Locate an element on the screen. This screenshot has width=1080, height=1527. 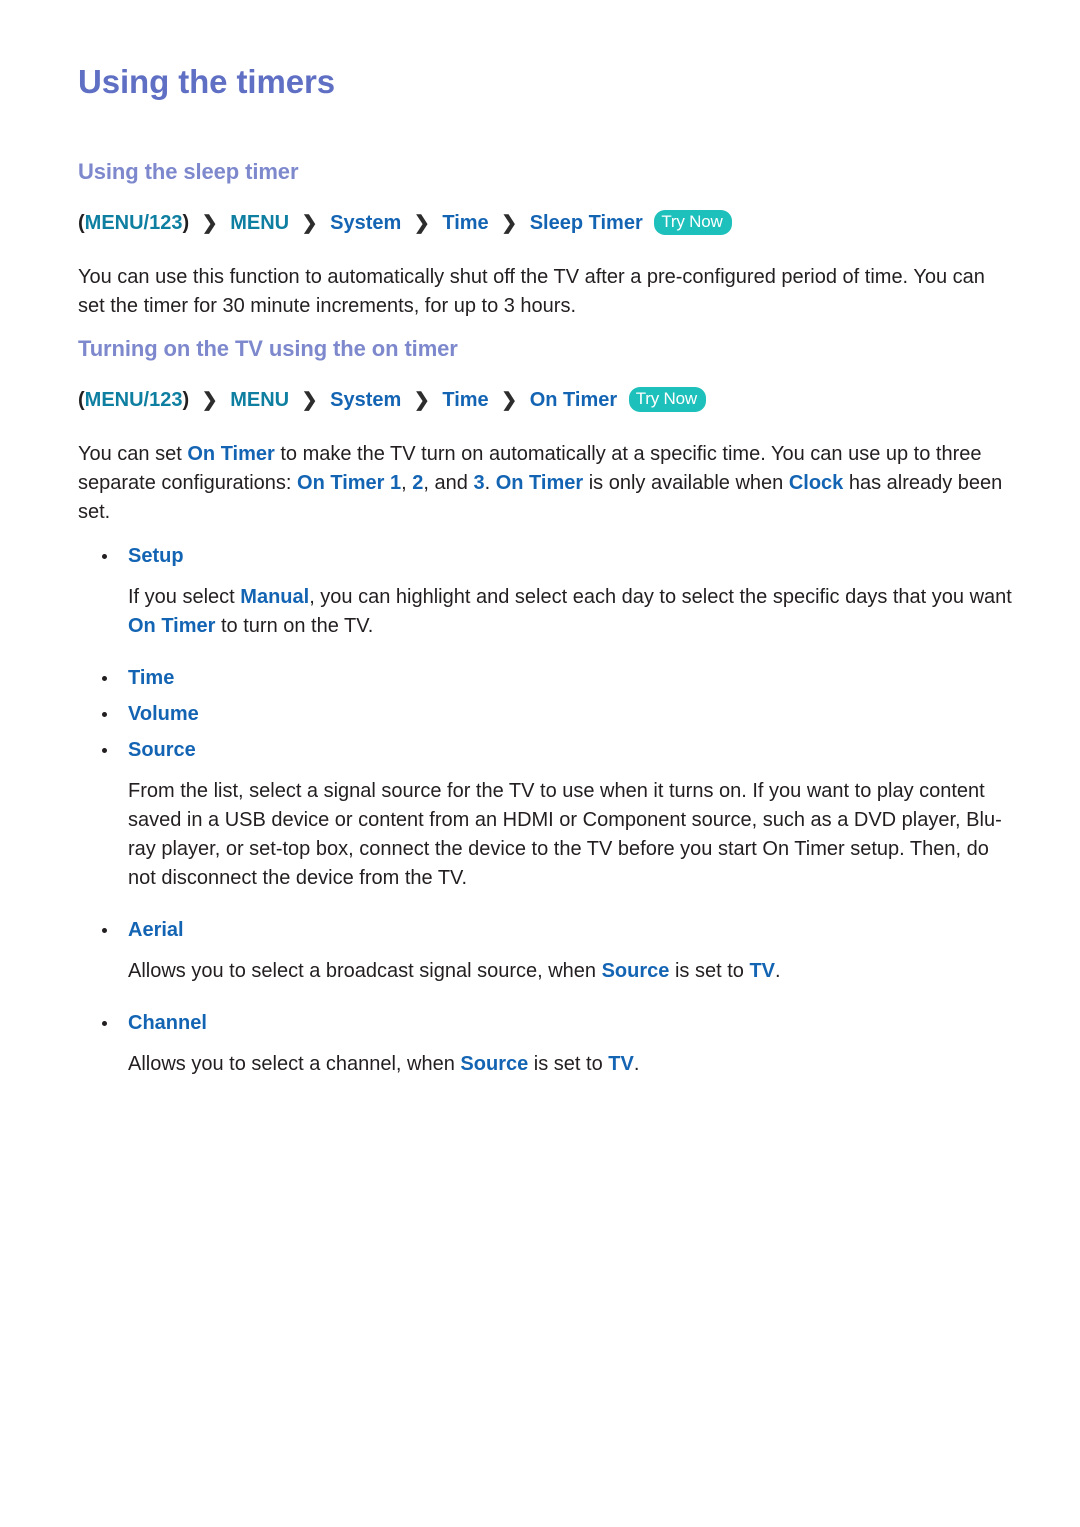
option-label-volume: Volume is located at coordinates (163, 714).